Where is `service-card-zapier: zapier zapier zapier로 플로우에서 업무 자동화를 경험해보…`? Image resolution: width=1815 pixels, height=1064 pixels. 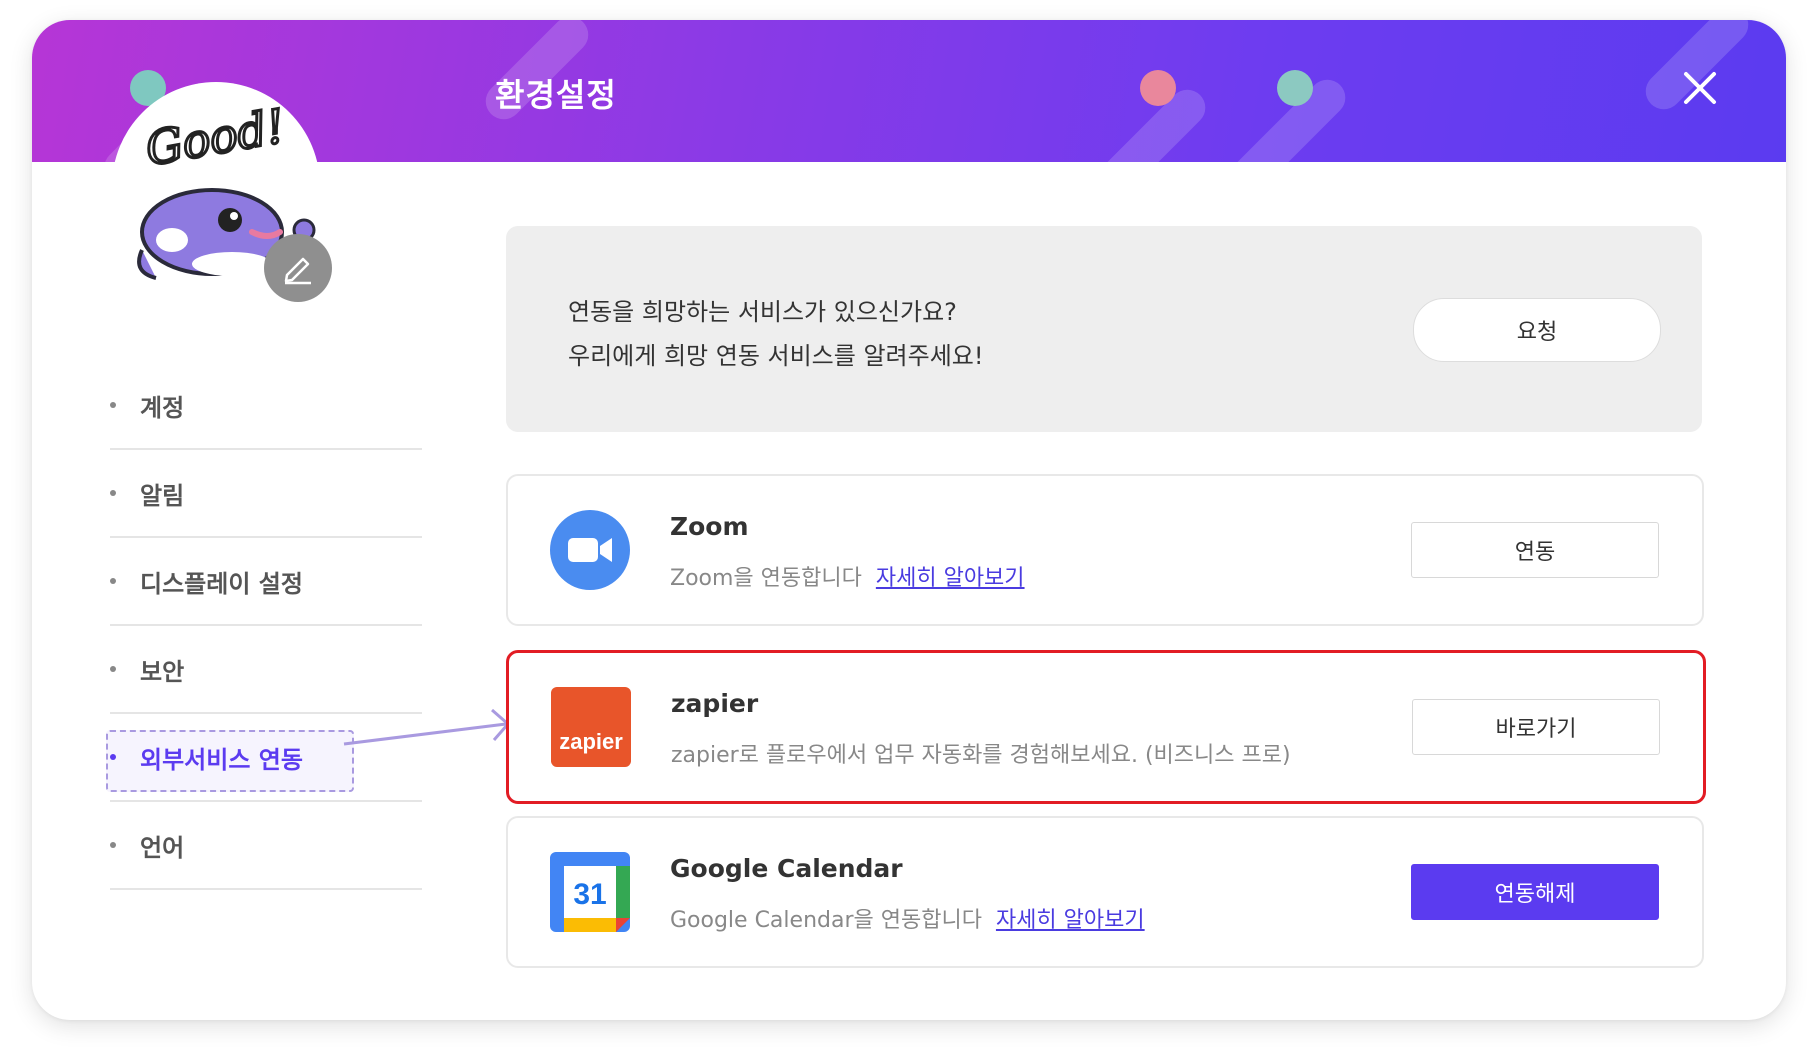 service-card-zapier: zapier zapier zapier로 플로우에서 업무 자동화를 경험해보… is located at coordinates (1106, 727).